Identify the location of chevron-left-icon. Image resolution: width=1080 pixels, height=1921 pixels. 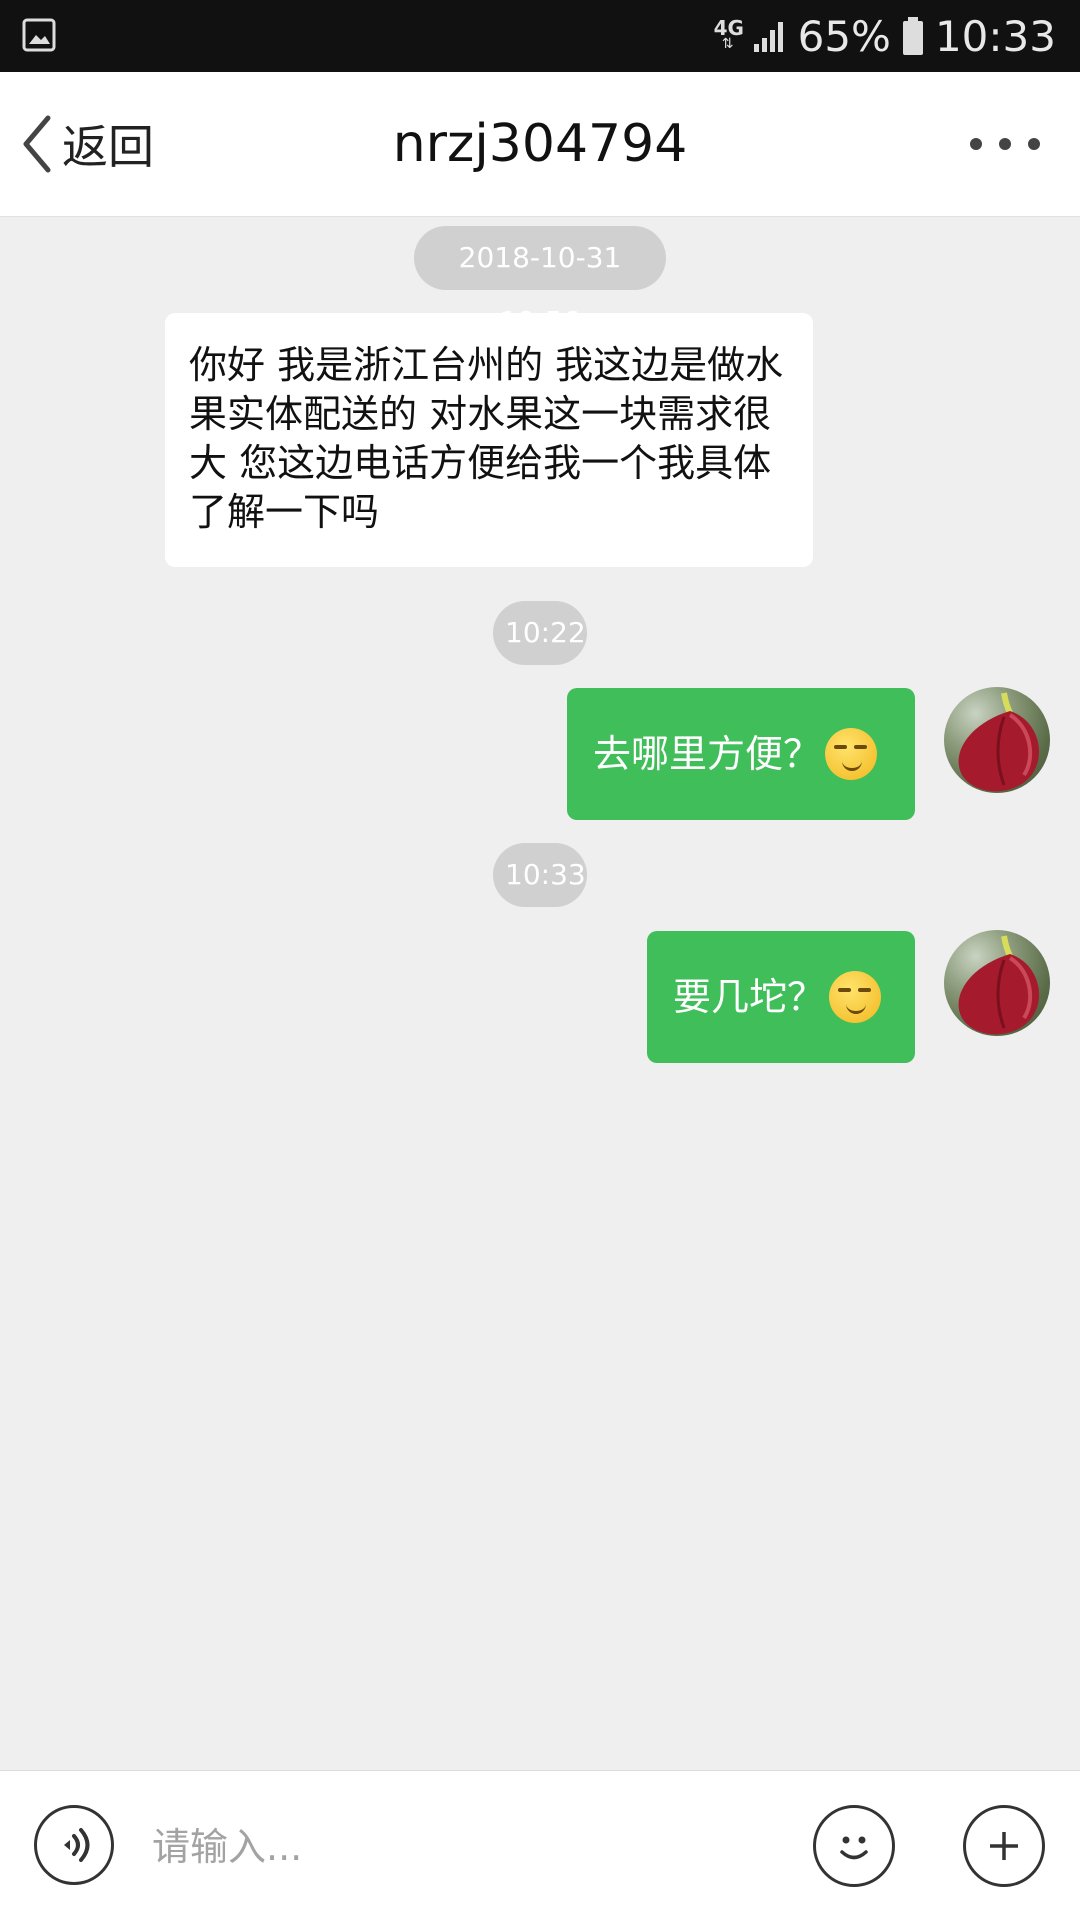
(37, 144).